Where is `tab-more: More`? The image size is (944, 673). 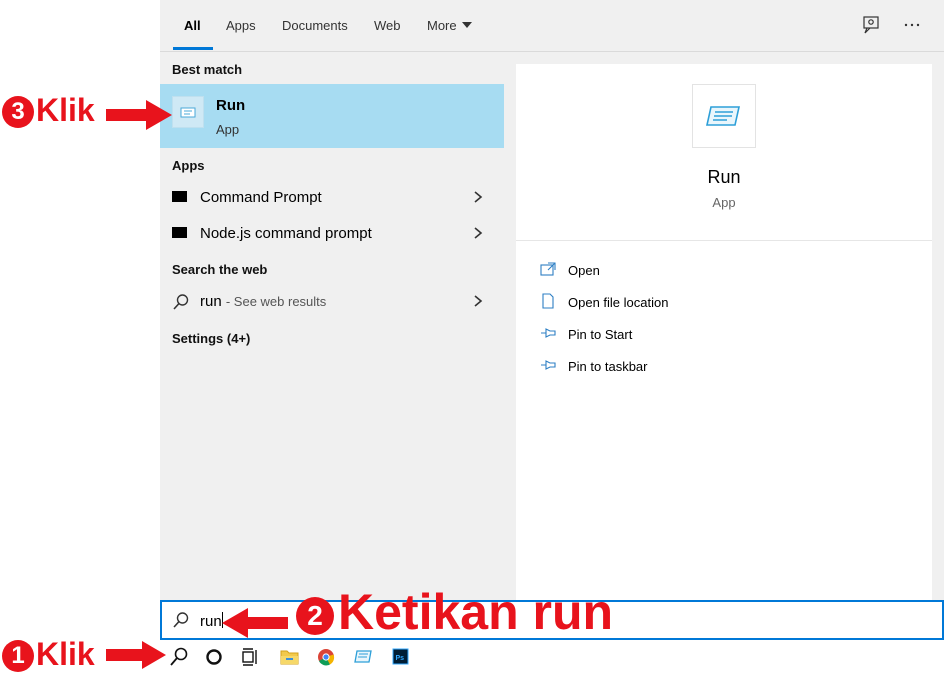 tab-more: More is located at coordinates (449, 25).